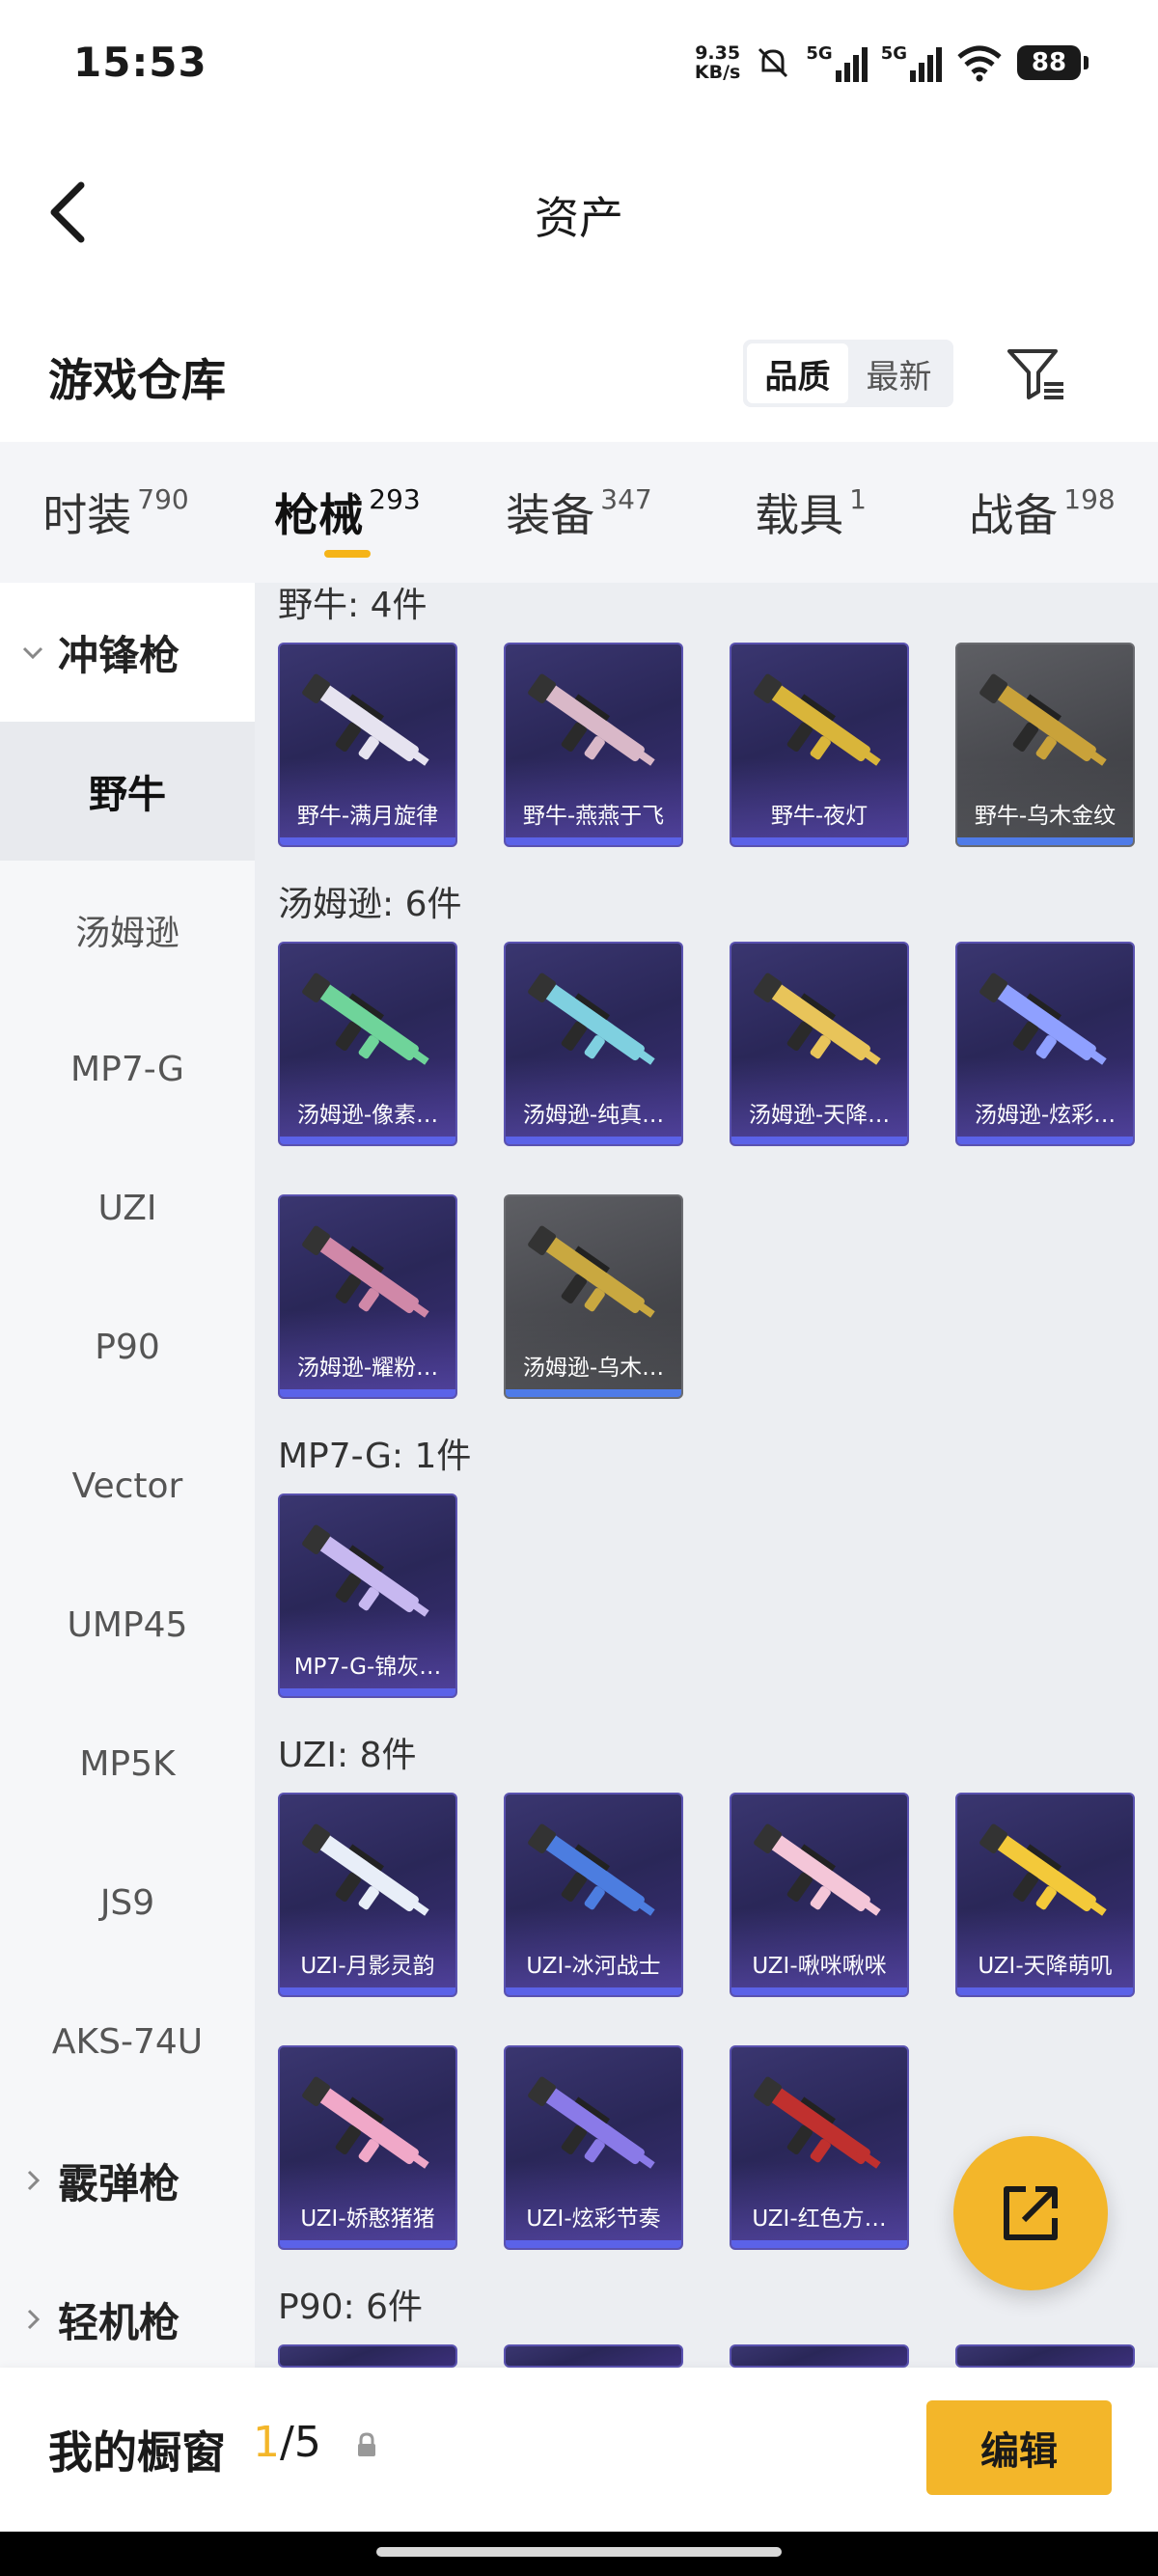 Image resolution: width=1158 pixels, height=2576 pixels. What do you see at coordinates (773, 63) in the screenshot?
I see `mute-bell-icon` at bounding box center [773, 63].